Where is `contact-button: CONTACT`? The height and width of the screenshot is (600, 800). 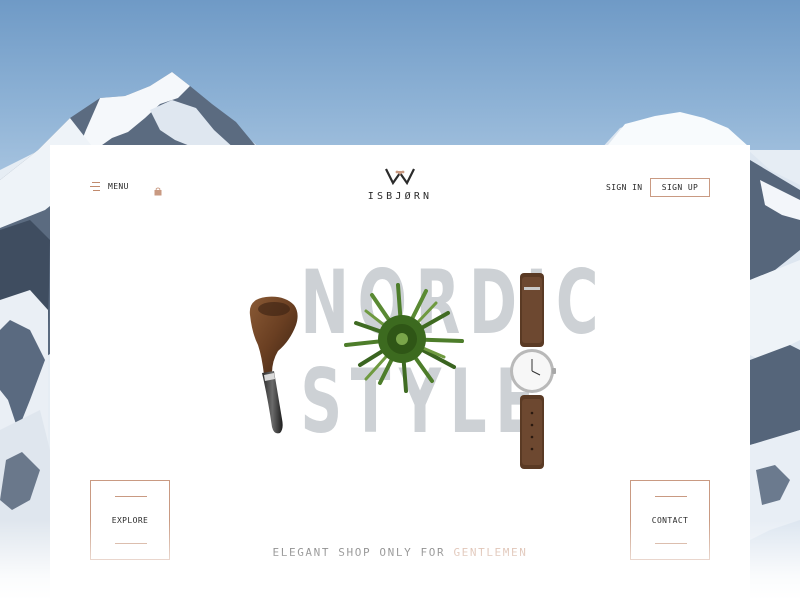
contact-button: CONTACT is located at coordinates (670, 520).